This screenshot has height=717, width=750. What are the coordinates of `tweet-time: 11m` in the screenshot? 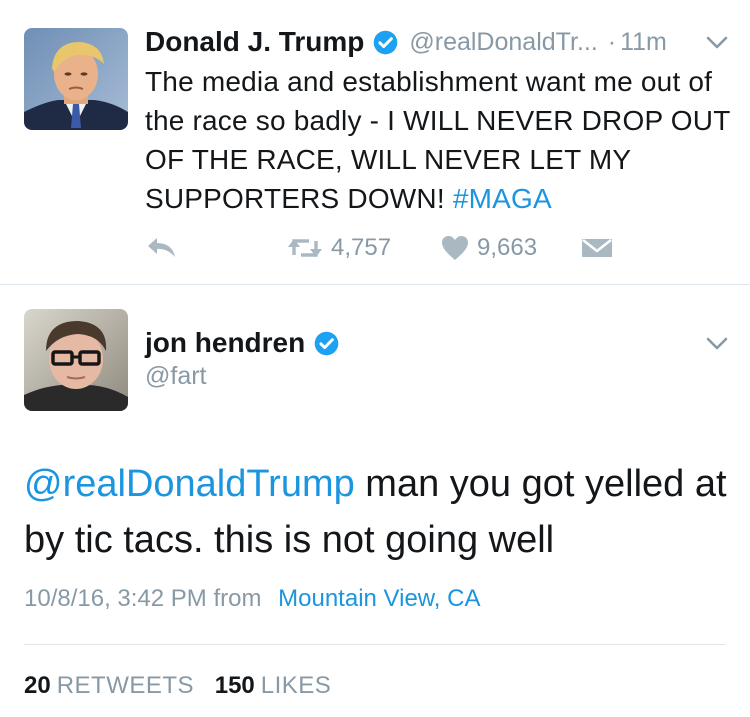 It's located at (643, 42).